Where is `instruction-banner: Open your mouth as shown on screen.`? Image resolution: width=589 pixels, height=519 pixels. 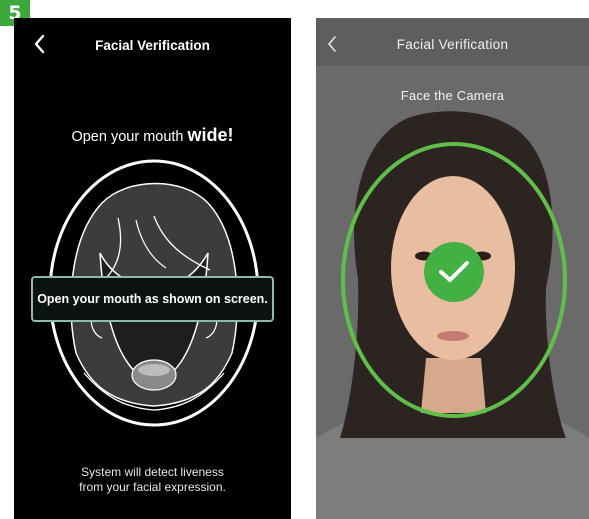 instruction-banner: Open your mouth as shown on screen. is located at coordinates (152, 299).